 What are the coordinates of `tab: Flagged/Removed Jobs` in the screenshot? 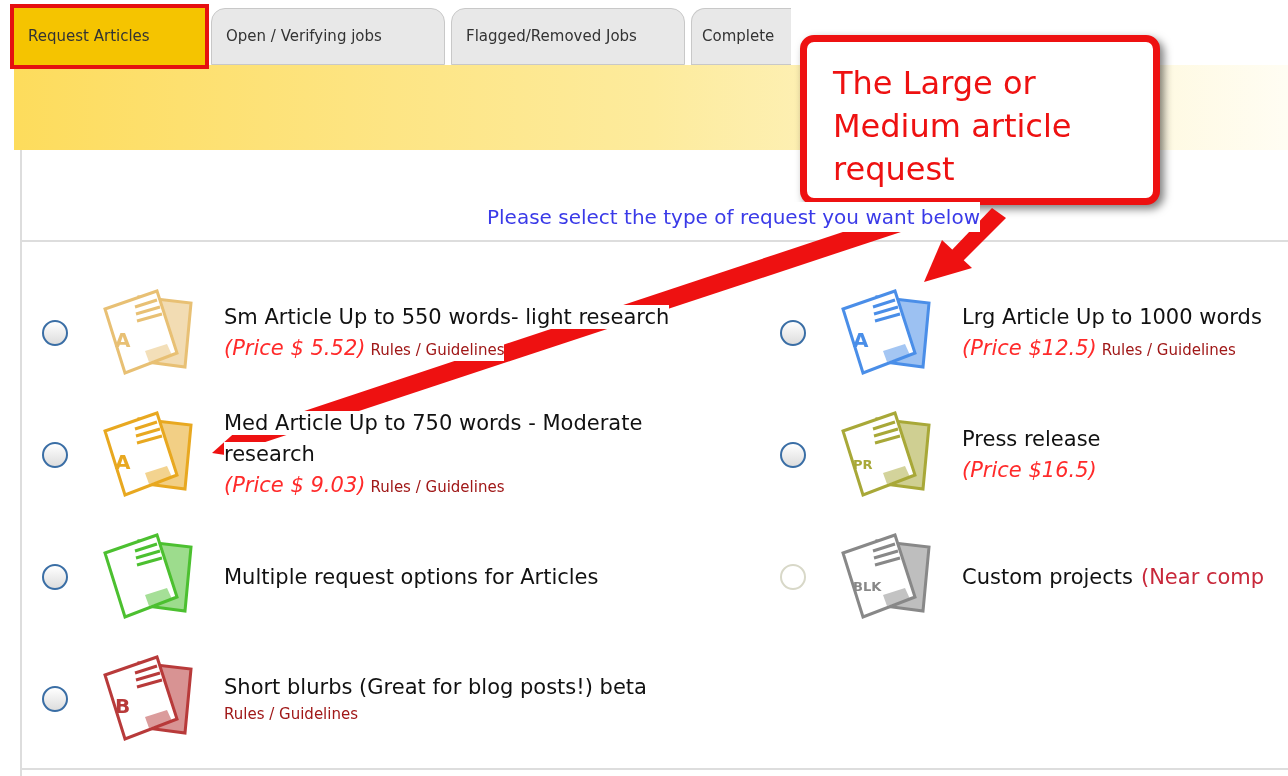 It's located at (568, 36).